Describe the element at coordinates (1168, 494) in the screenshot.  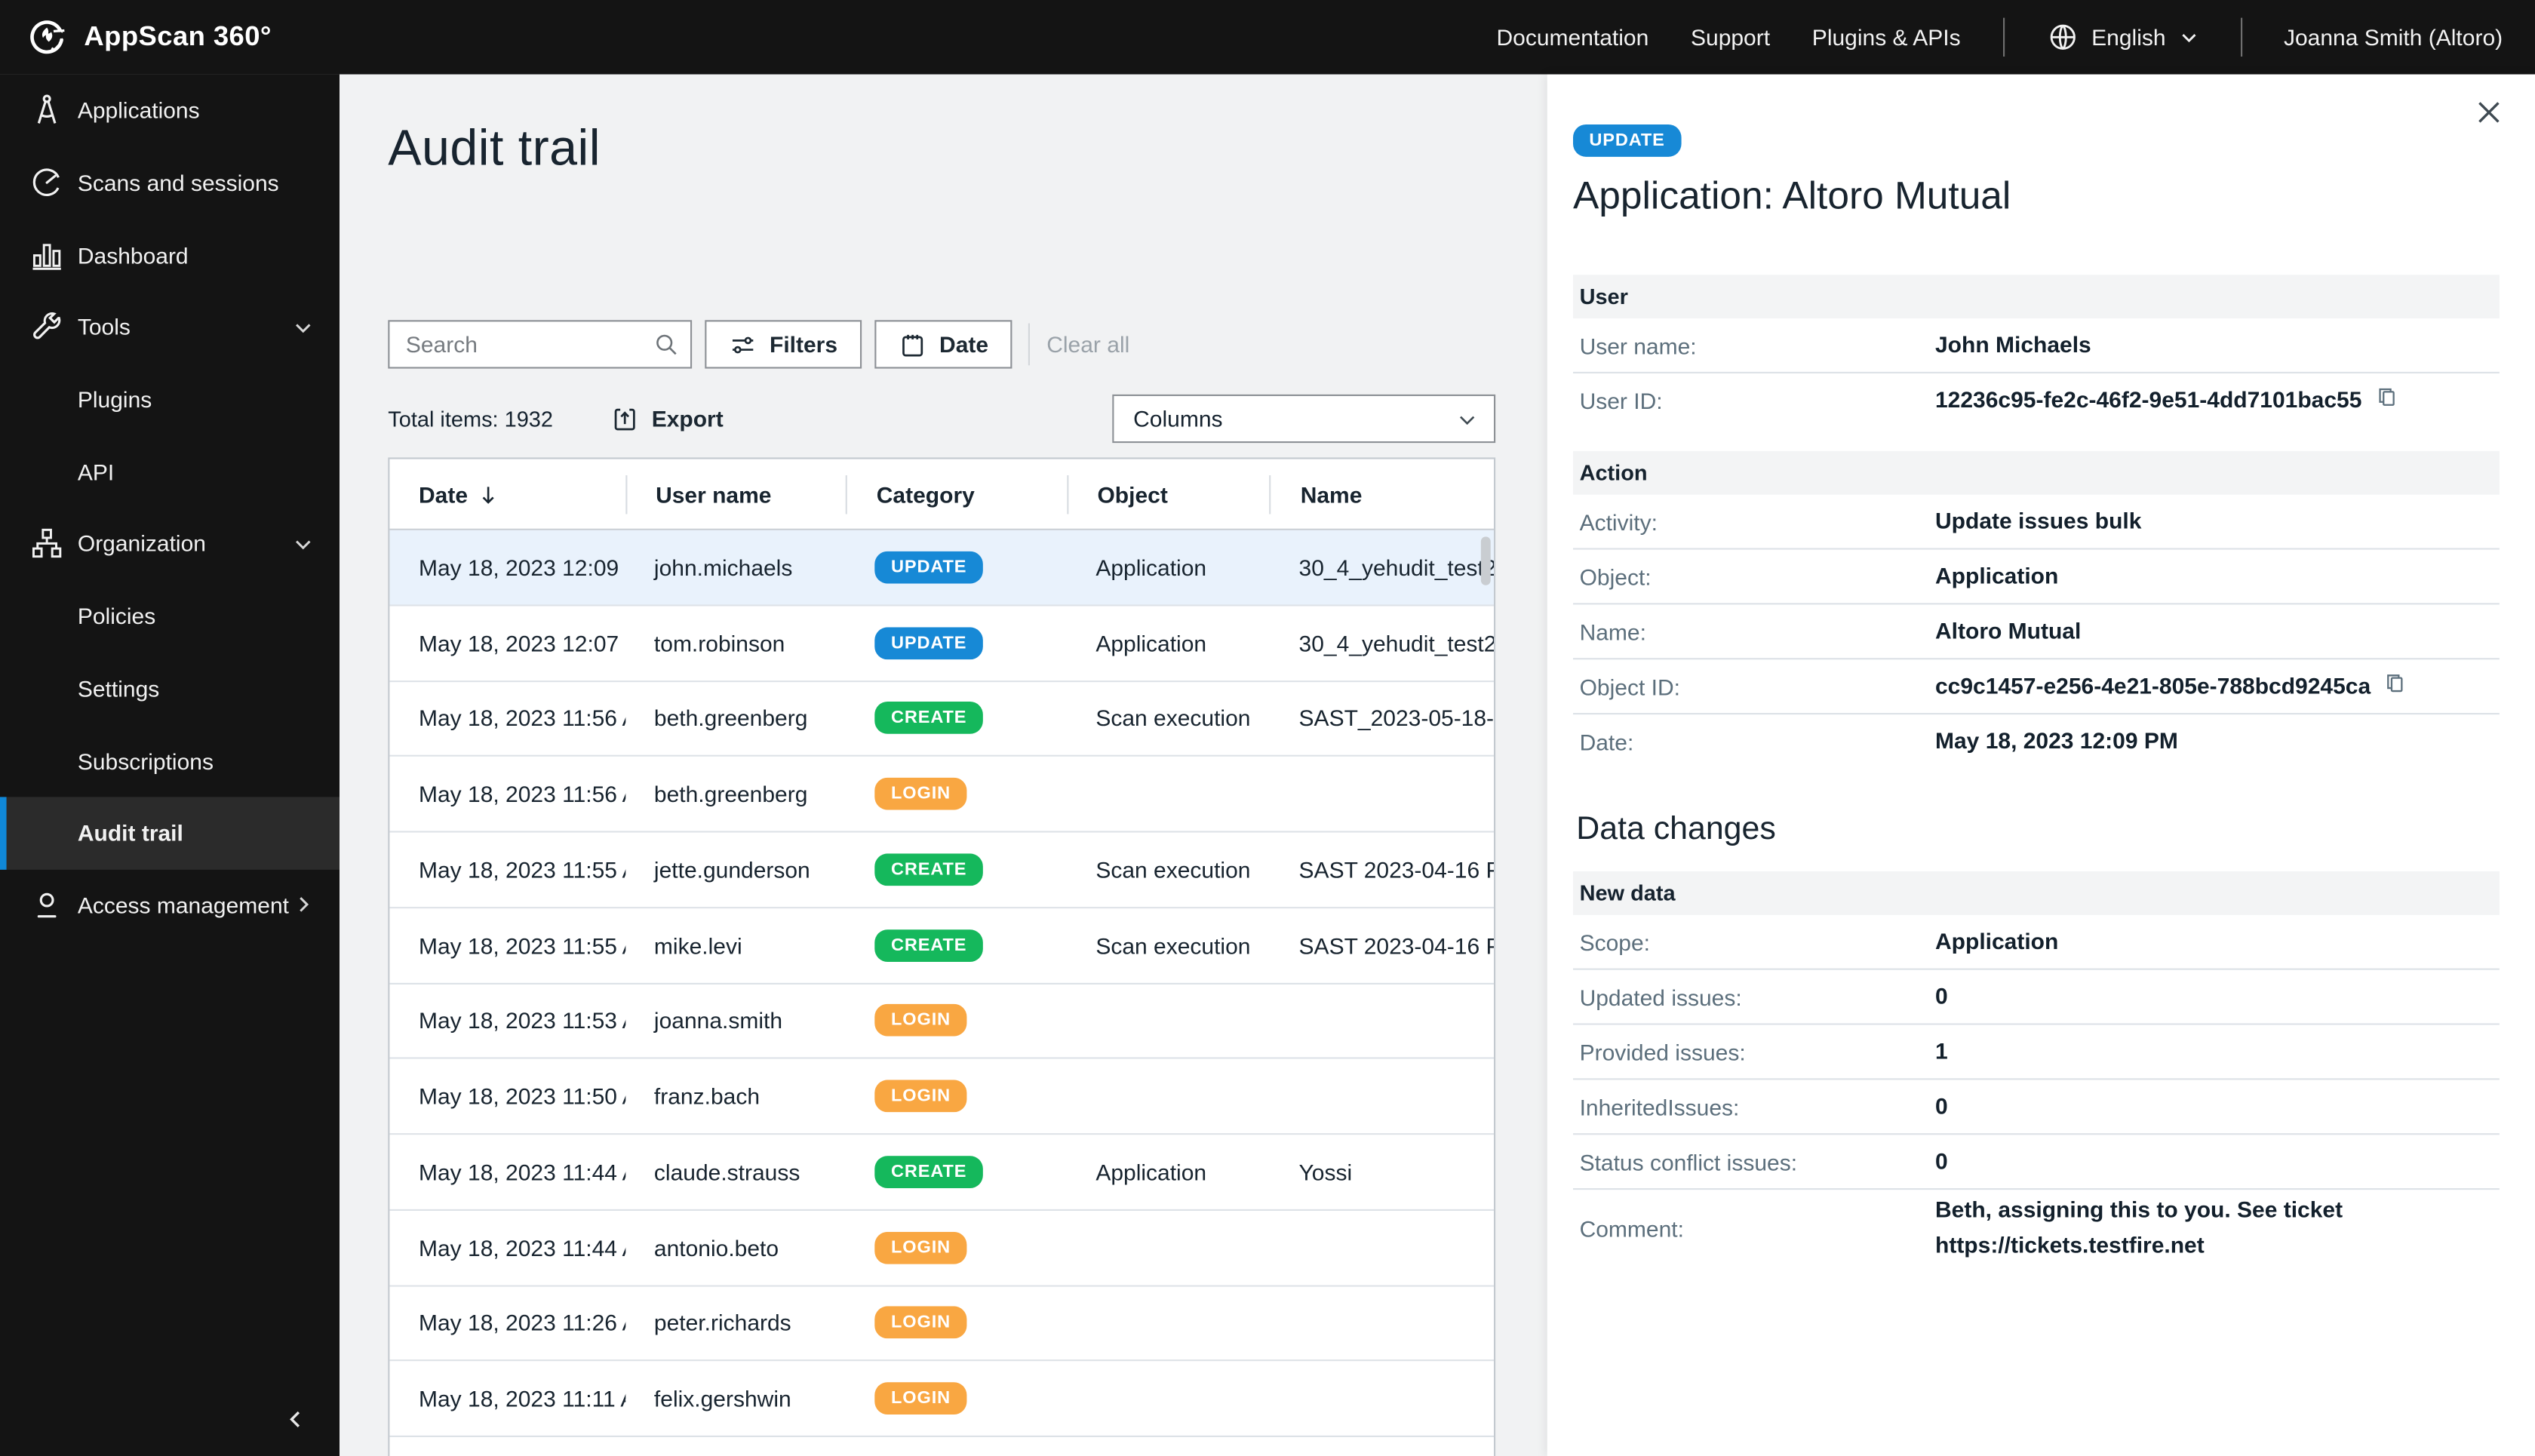
I see `column-header-object: Object` at that location.